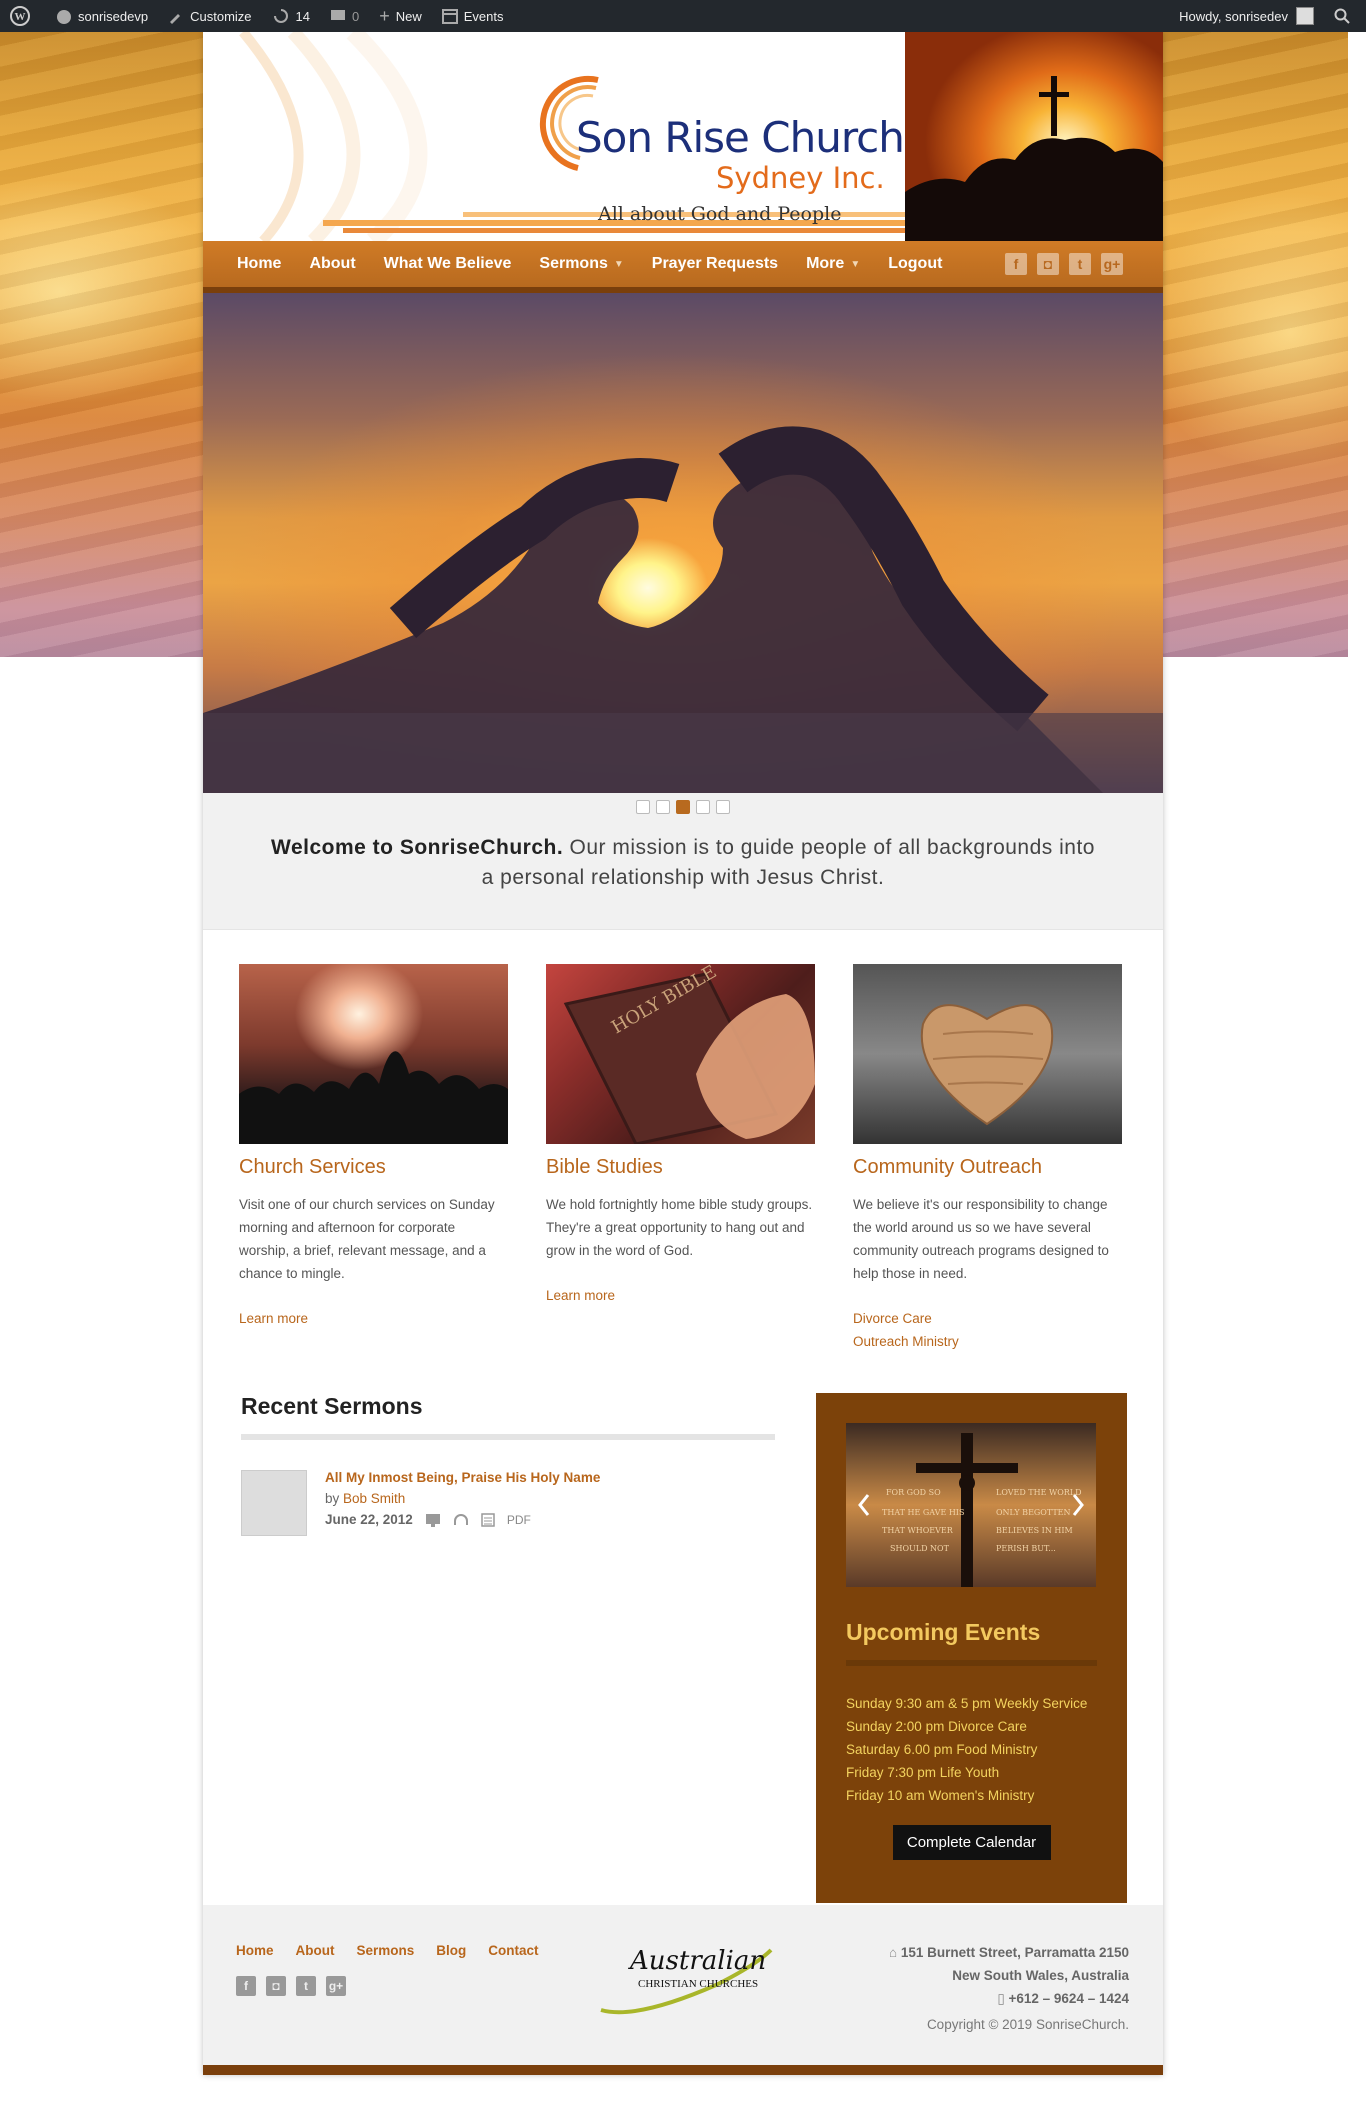 This screenshot has width=1366, height=2117. I want to click on complete-calendar-button: Complete Calendar, so click(971, 1842).